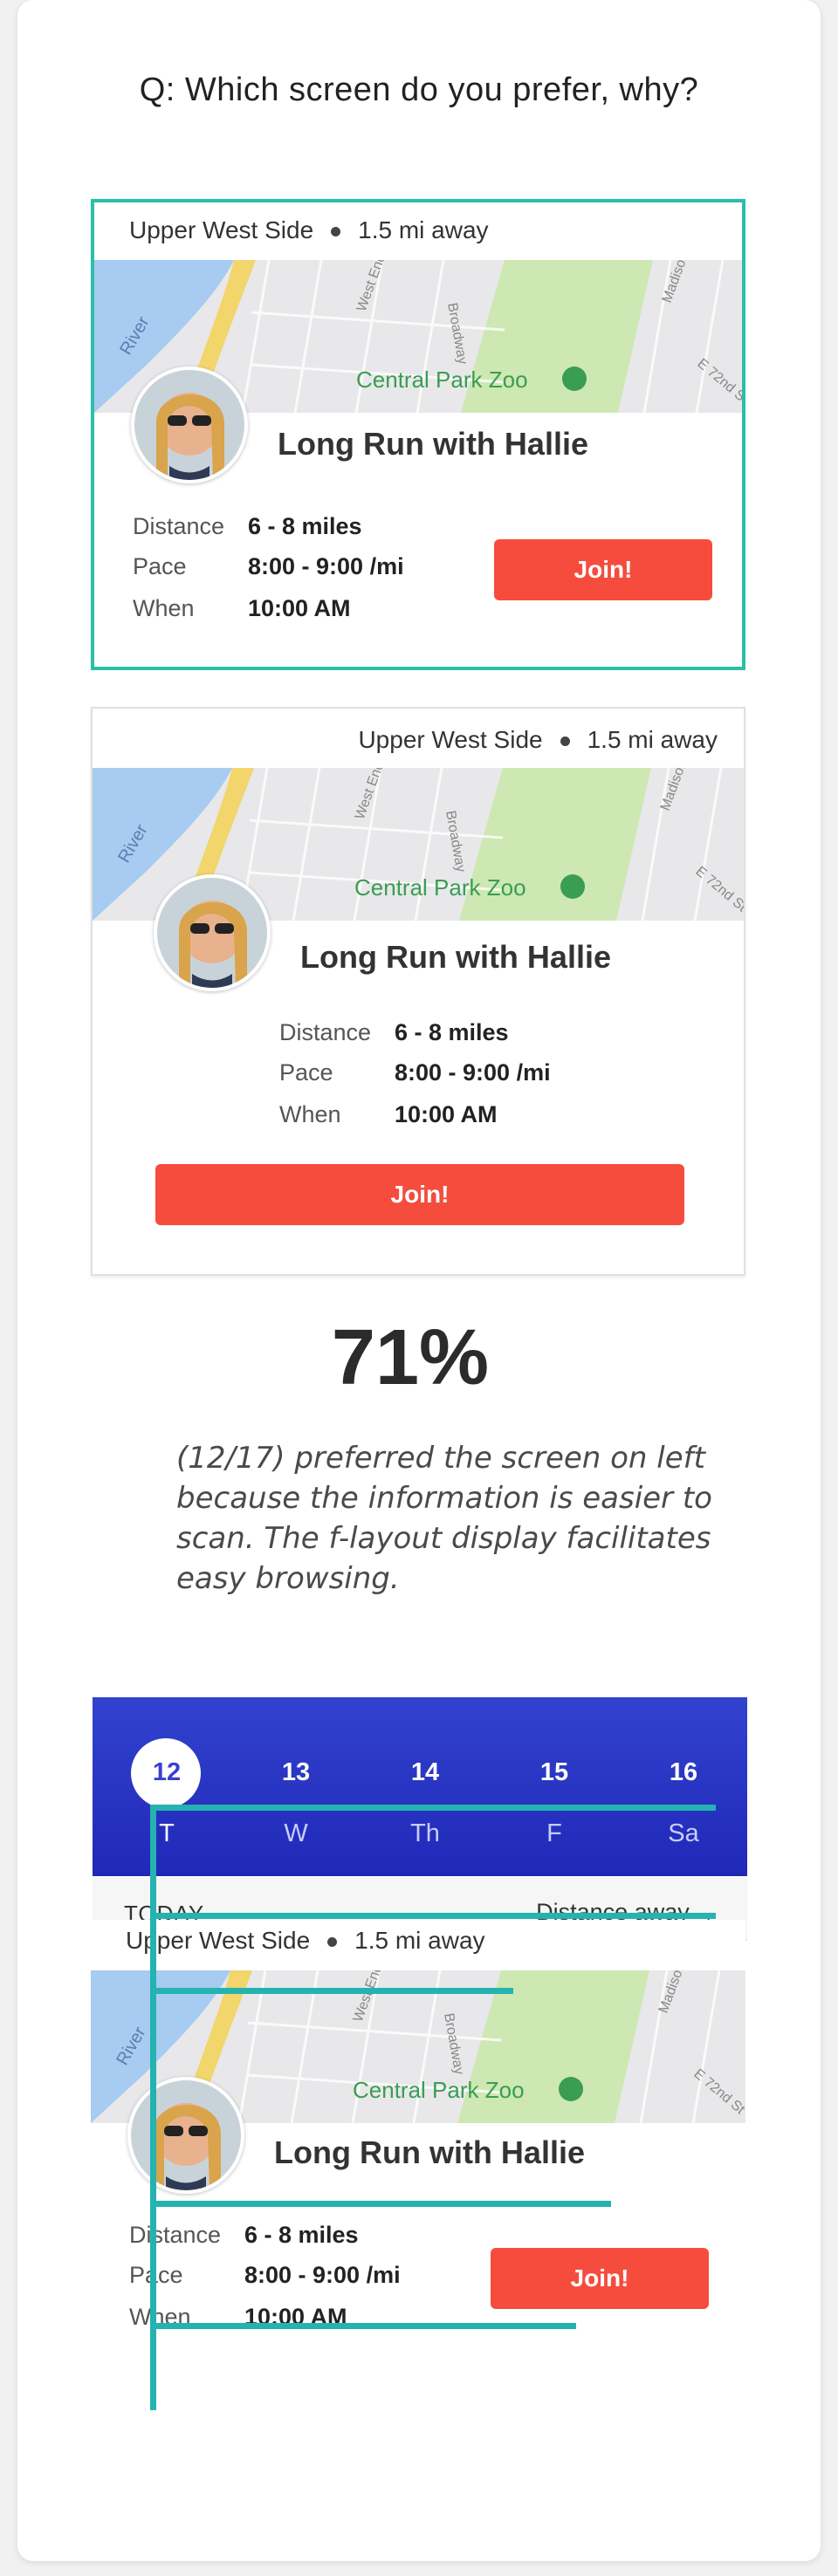 The height and width of the screenshot is (2576, 838). I want to click on date-picker-bar: 12 T 13 W 14 Th 15 F 16 Sa, so click(420, 1786).